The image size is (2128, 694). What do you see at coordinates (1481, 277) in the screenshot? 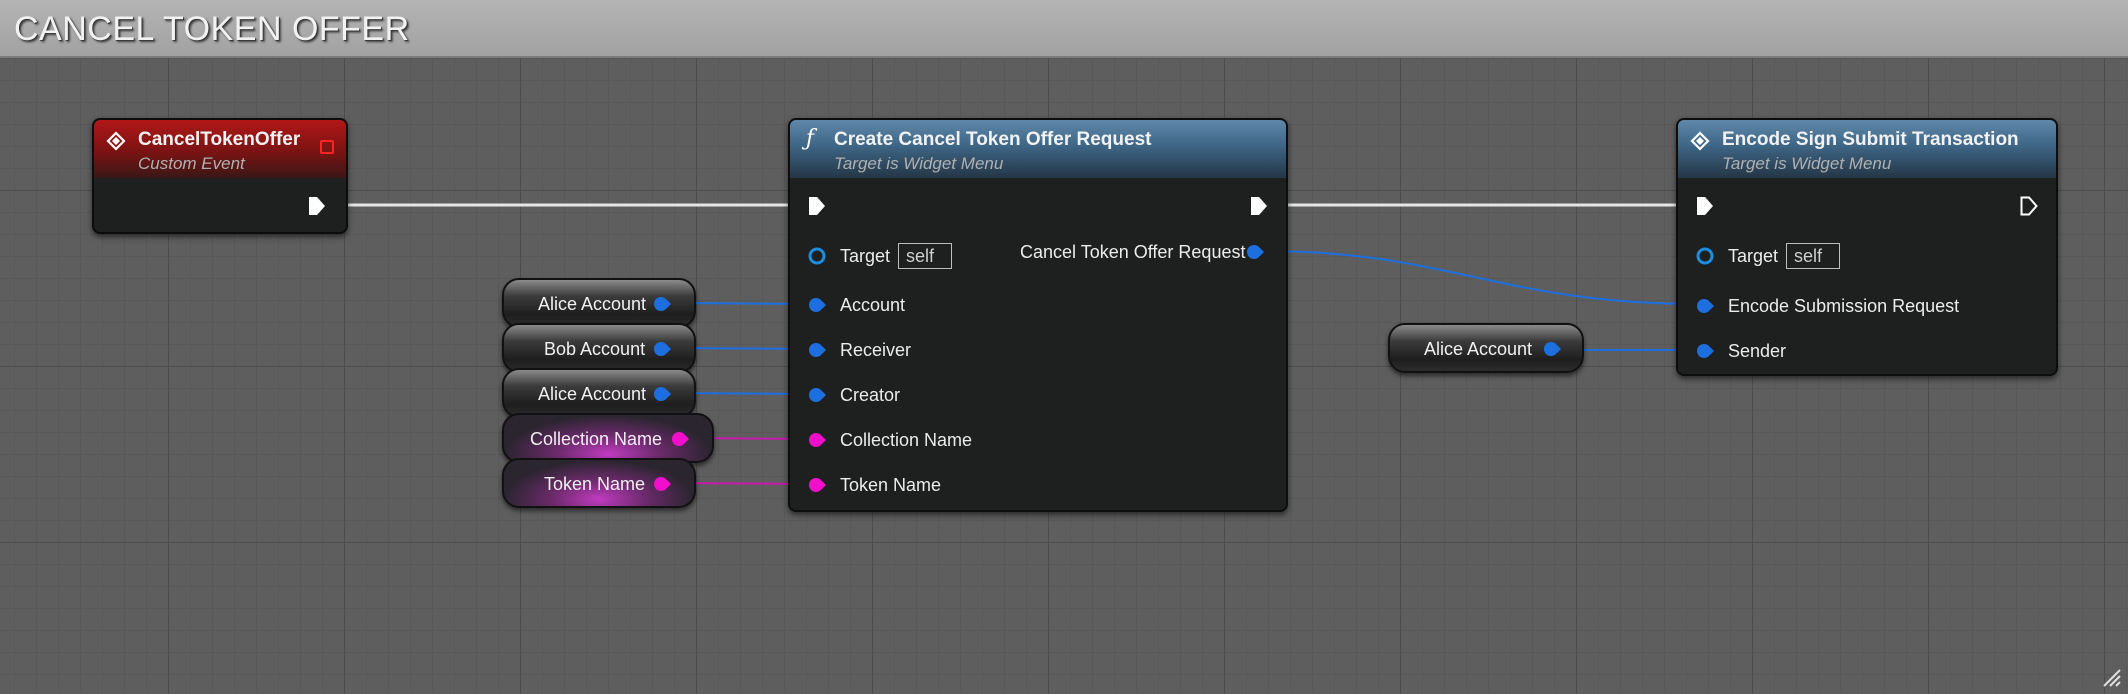
I see `object-wire` at bounding box center [1481, 277].